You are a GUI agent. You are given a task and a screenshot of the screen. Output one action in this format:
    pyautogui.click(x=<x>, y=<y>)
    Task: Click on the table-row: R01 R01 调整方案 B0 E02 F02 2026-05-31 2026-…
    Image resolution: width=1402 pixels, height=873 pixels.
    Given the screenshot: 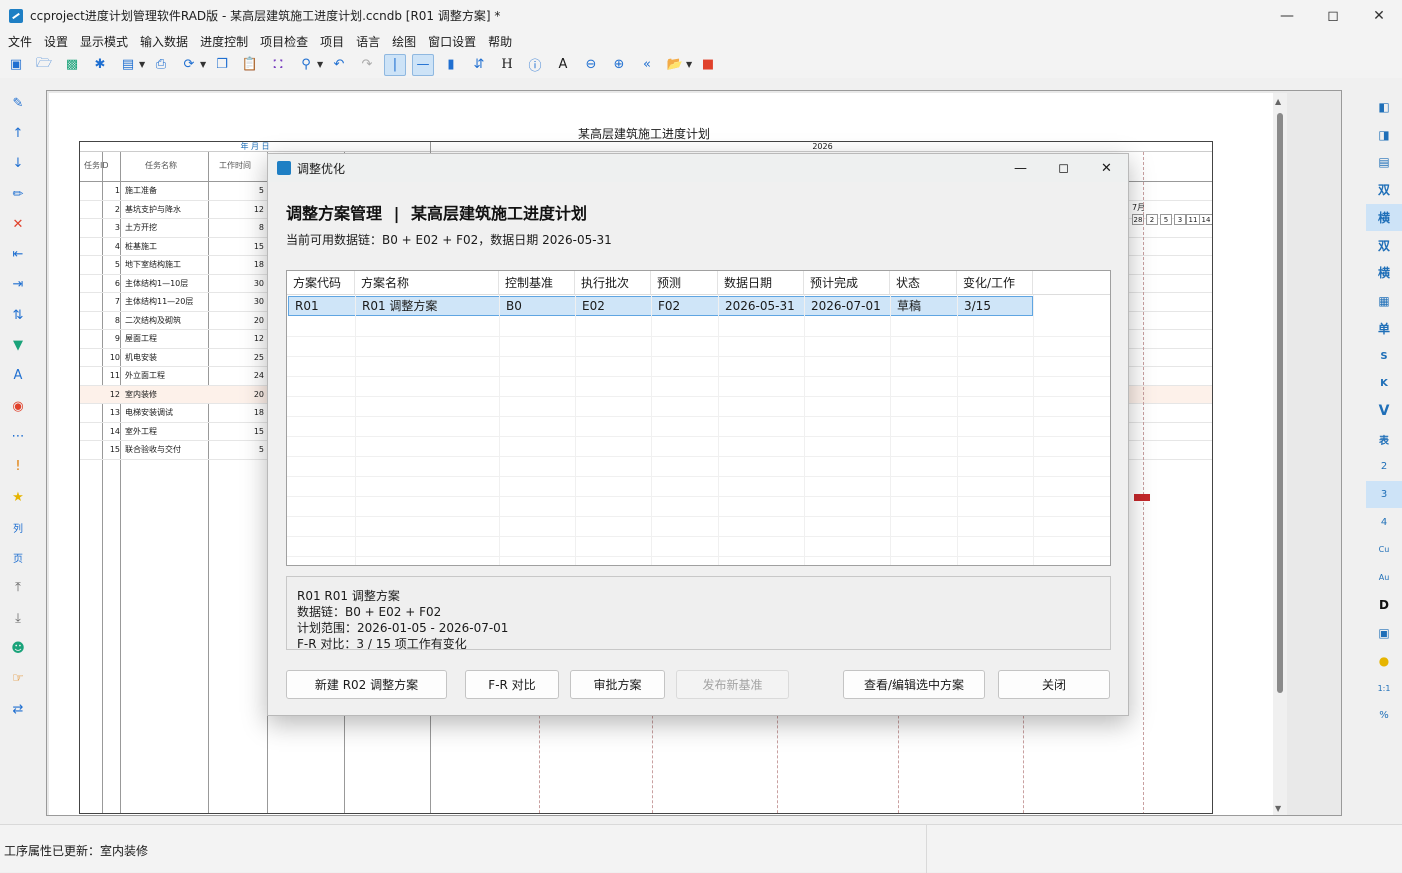 What is the action you would take?
    pyautogui.click(x=660, y=306)
    